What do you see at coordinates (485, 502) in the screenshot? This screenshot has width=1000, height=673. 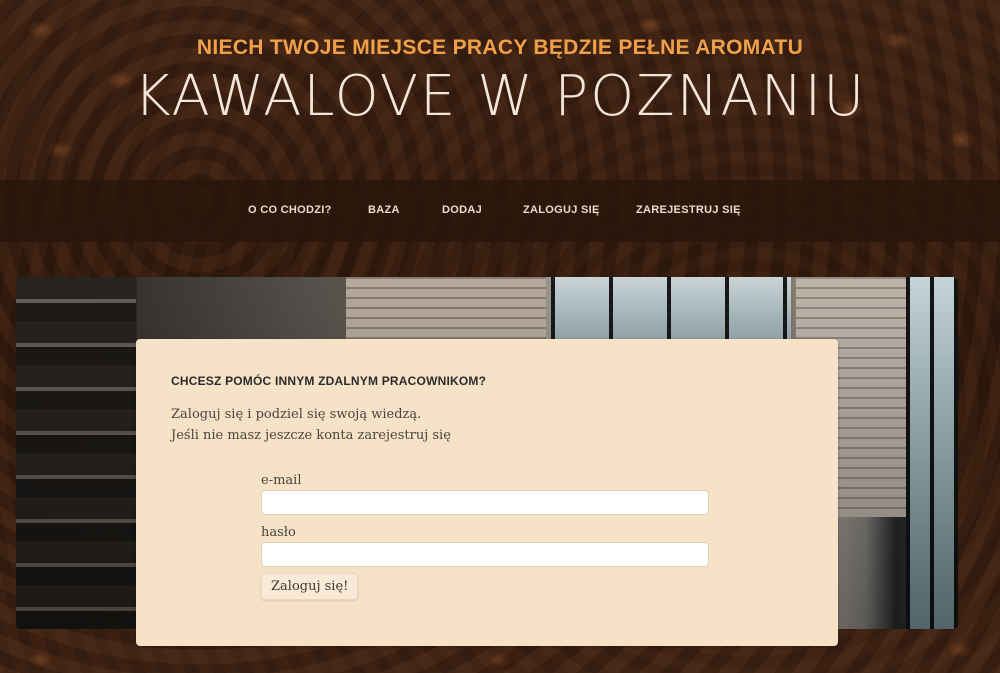 I see `email-field` at bounding box center [485, 502].